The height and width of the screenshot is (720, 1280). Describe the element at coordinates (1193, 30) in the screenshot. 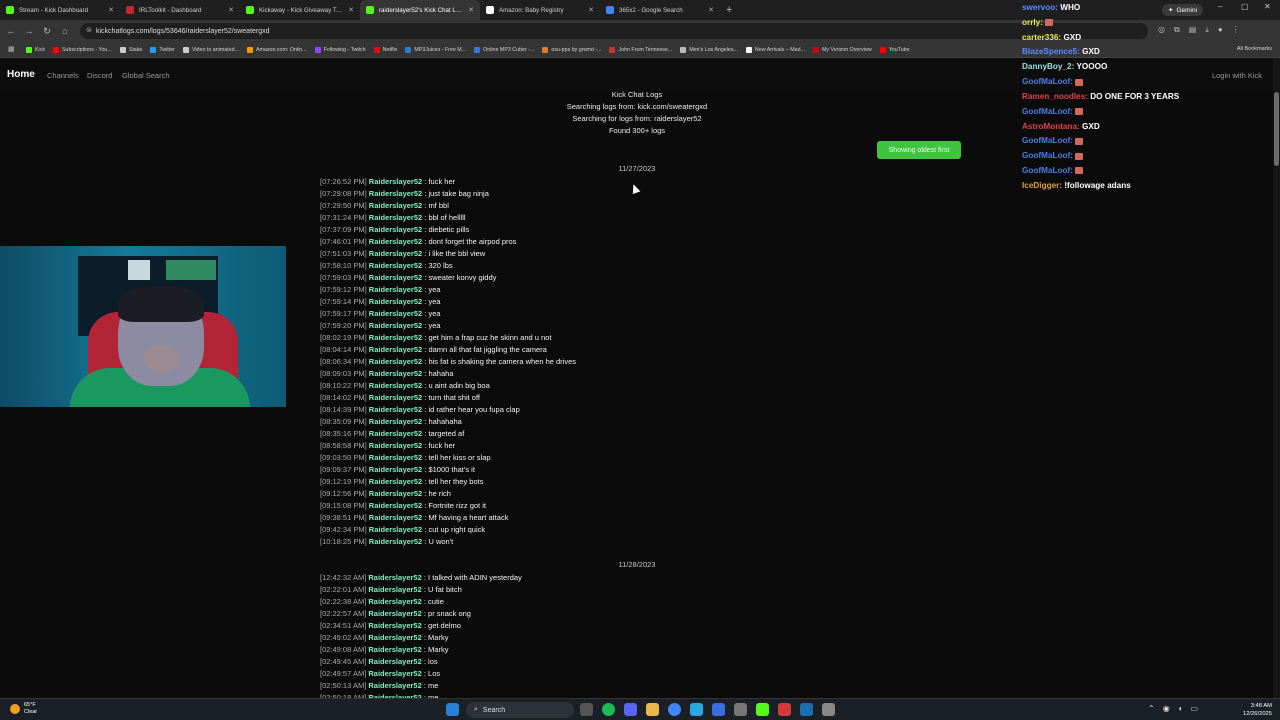

I see `sidepanel-icon: ▤` at that location.